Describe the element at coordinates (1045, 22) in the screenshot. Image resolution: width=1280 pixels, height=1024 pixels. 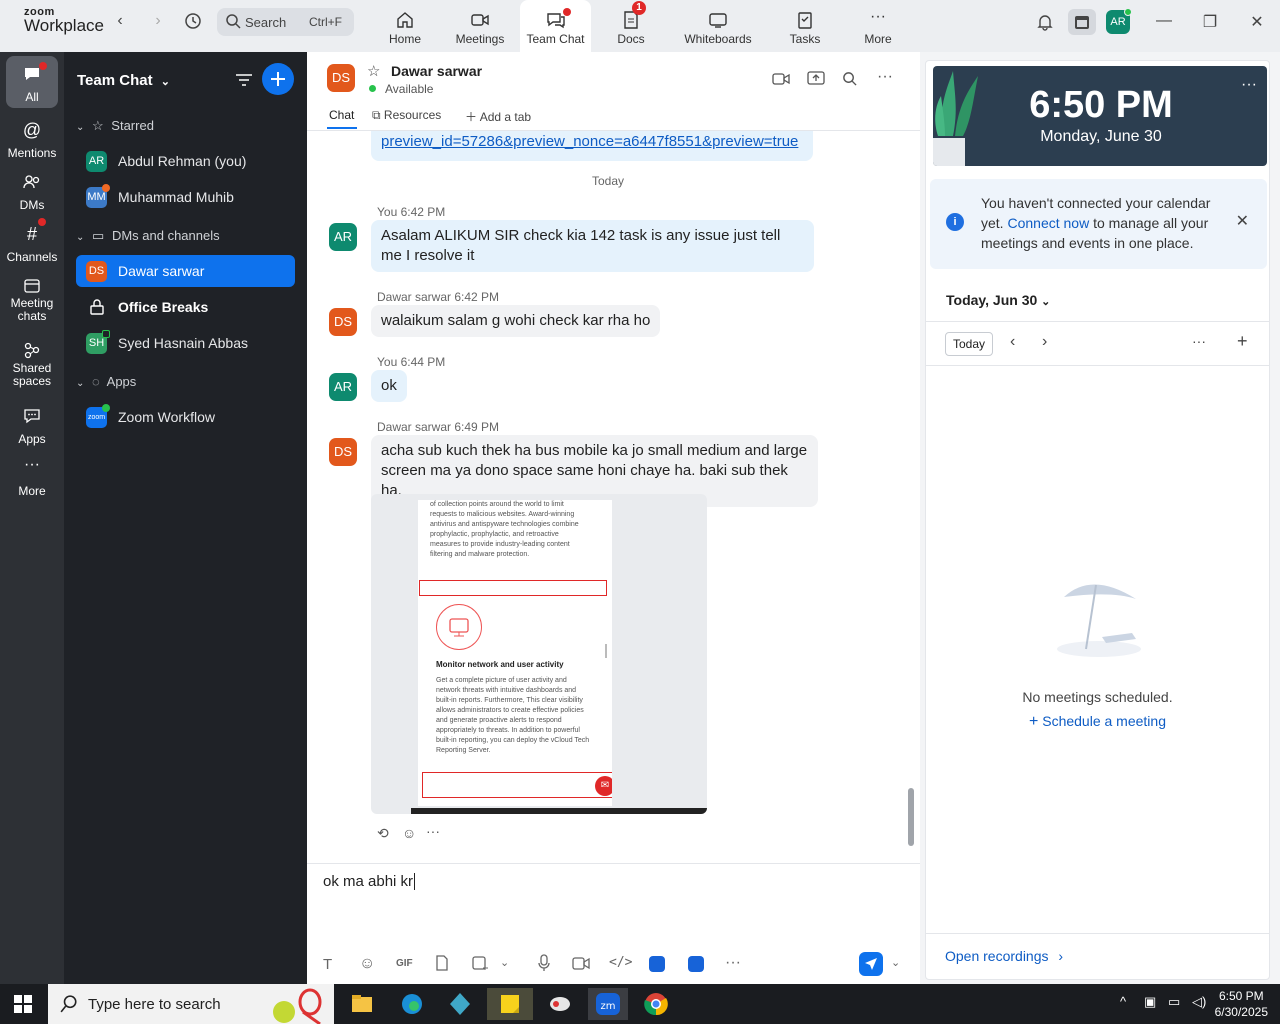
I see `bell-icon` at that location.